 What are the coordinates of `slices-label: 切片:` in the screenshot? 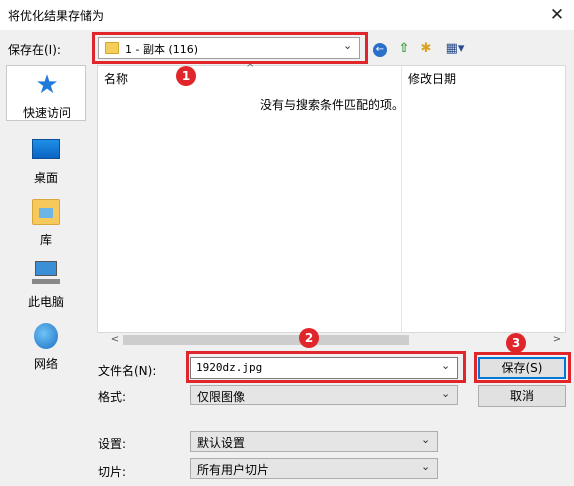 It's located at (112, 472).